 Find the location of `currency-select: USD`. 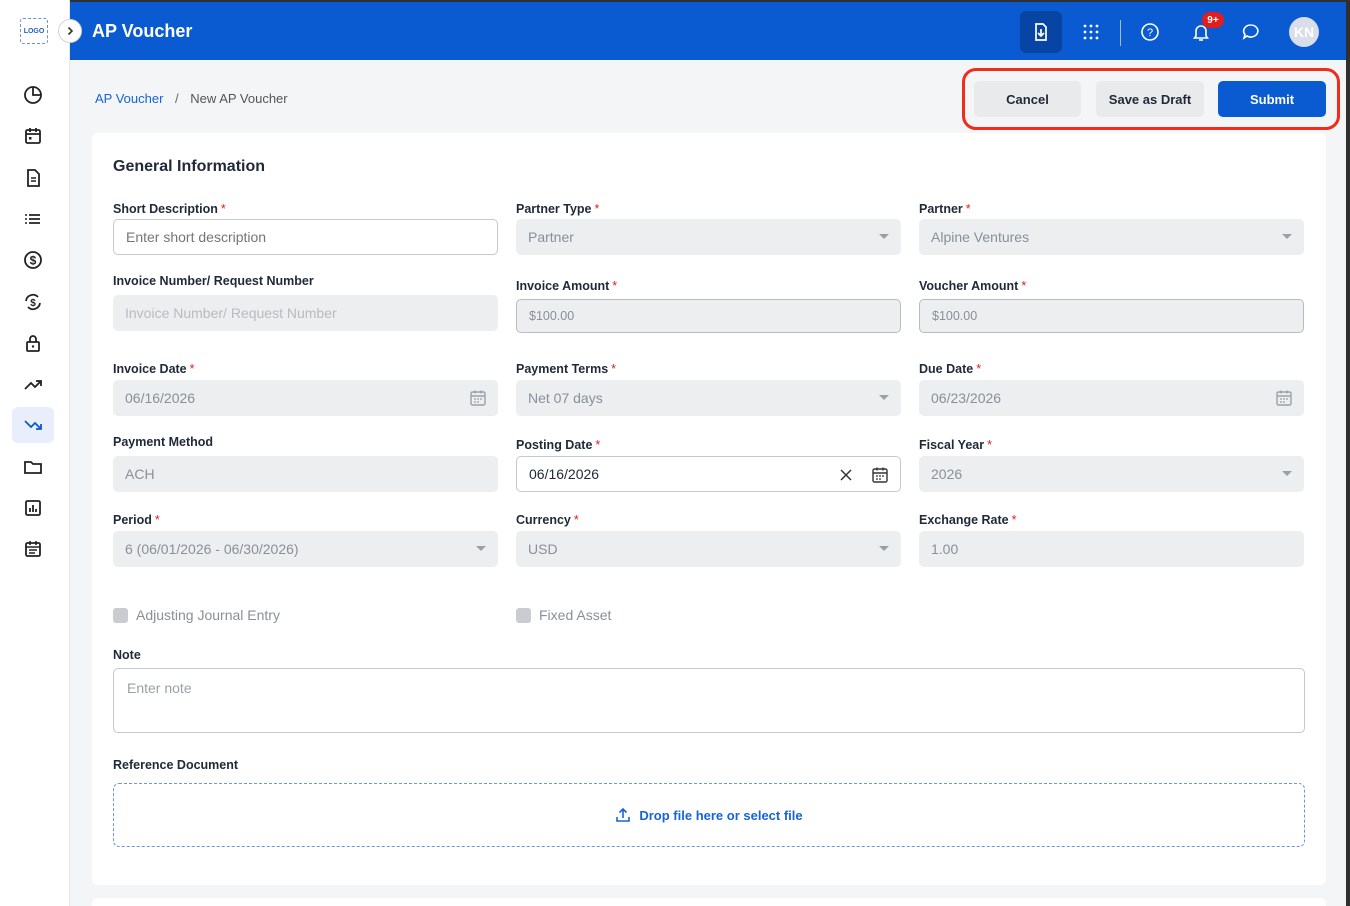

currency-select: USD is located at coordinates (708, 549).